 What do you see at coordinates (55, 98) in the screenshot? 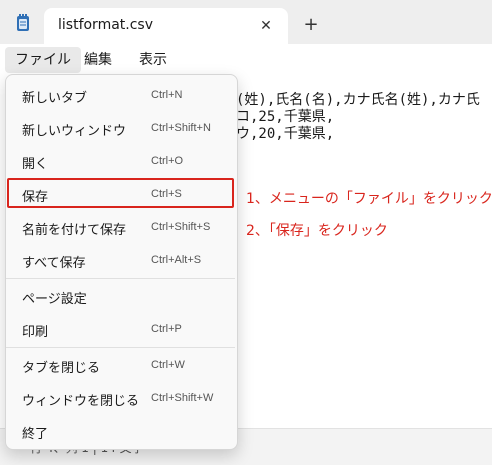
I see `menu-item-label: 新しいタブ` at bounding box center [55, 98].